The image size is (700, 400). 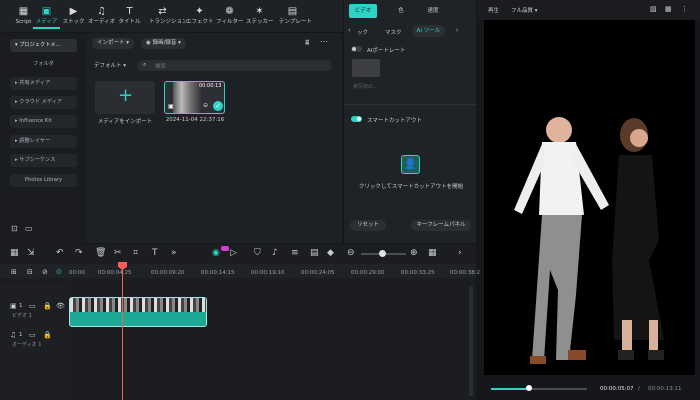 What do you see at coordinates (393, 32) in the screenshot?
I see `subtab-mask: マスク` at bounding box center [393, 32].